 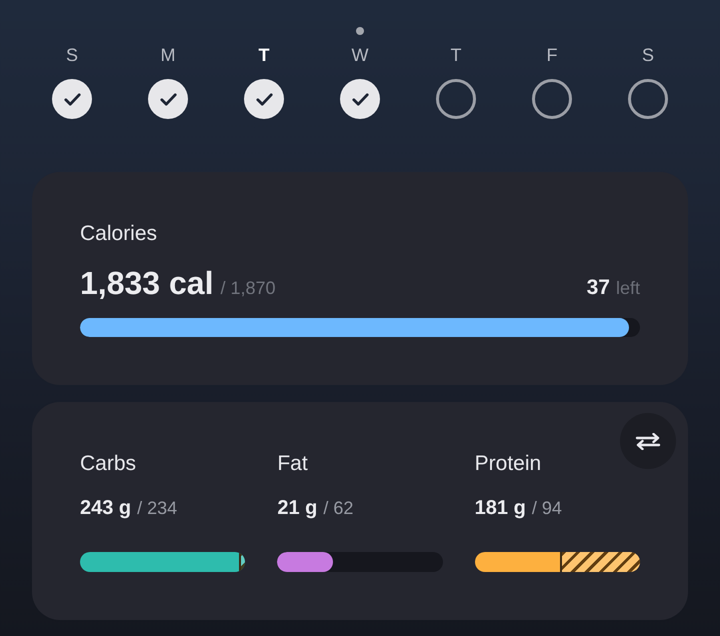 I want to click on macro-name: Fat, so click(x=292, y=464).